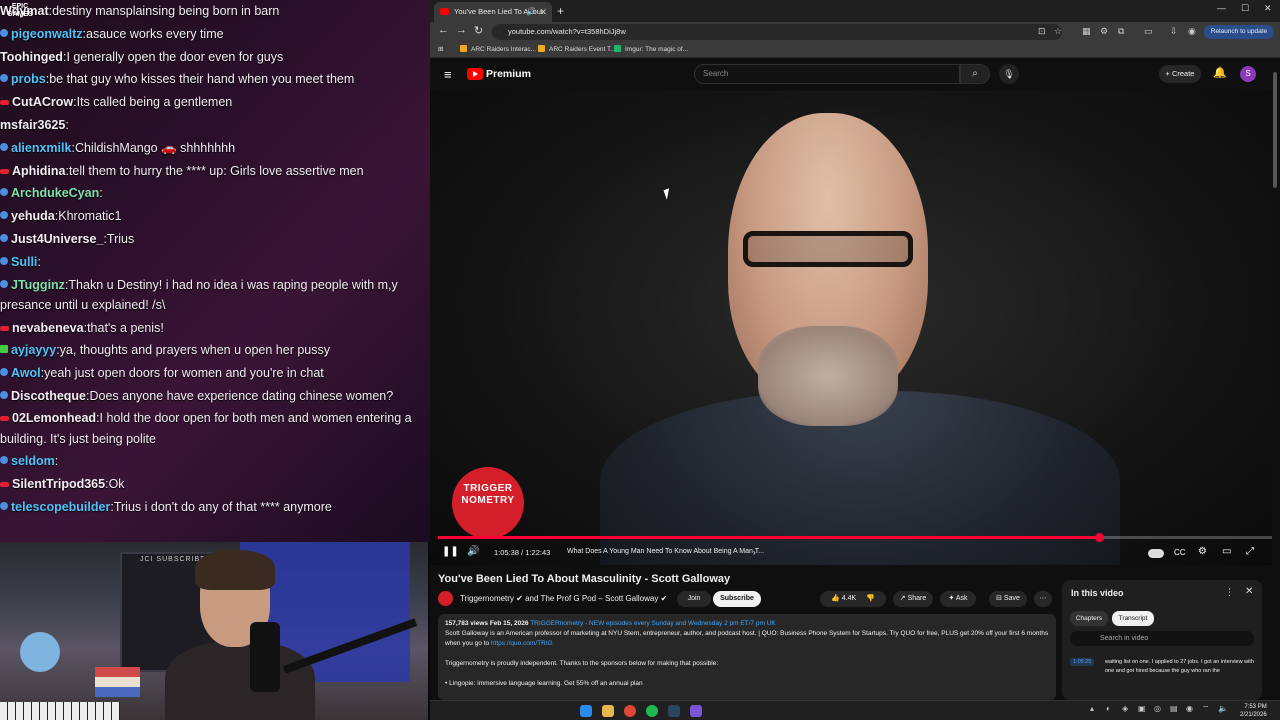 This screenshot has width=1280, height=720. Describe the element at coordinates (33, 461) in the screenshot. I see `chat-username: seldom` at that location.